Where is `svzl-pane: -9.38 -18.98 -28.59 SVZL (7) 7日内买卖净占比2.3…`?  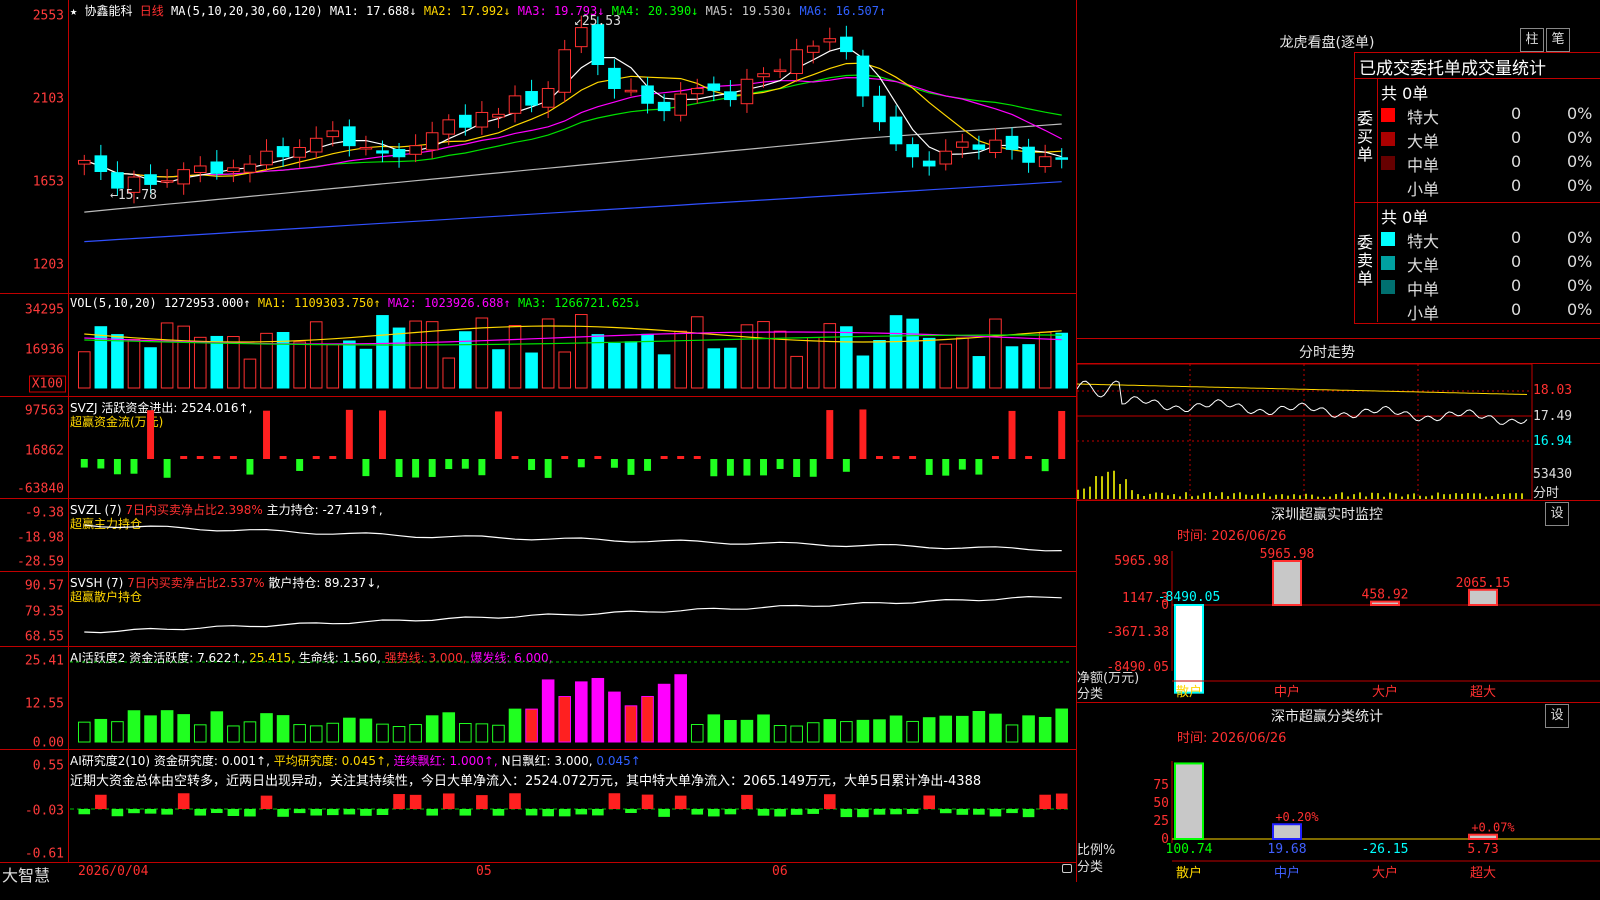 svzl-pane: -9.38 -18.98 -28.59 SVZL (7) 7日内买卖净占比2.3… is located at coordinates (538, 535).